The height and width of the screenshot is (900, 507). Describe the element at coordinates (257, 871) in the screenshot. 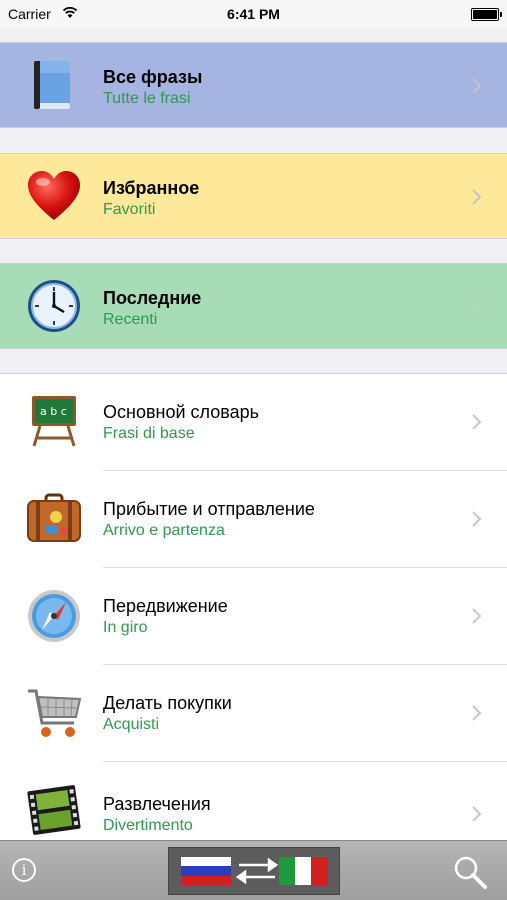

I see `swap-arrows-icon` at that location.